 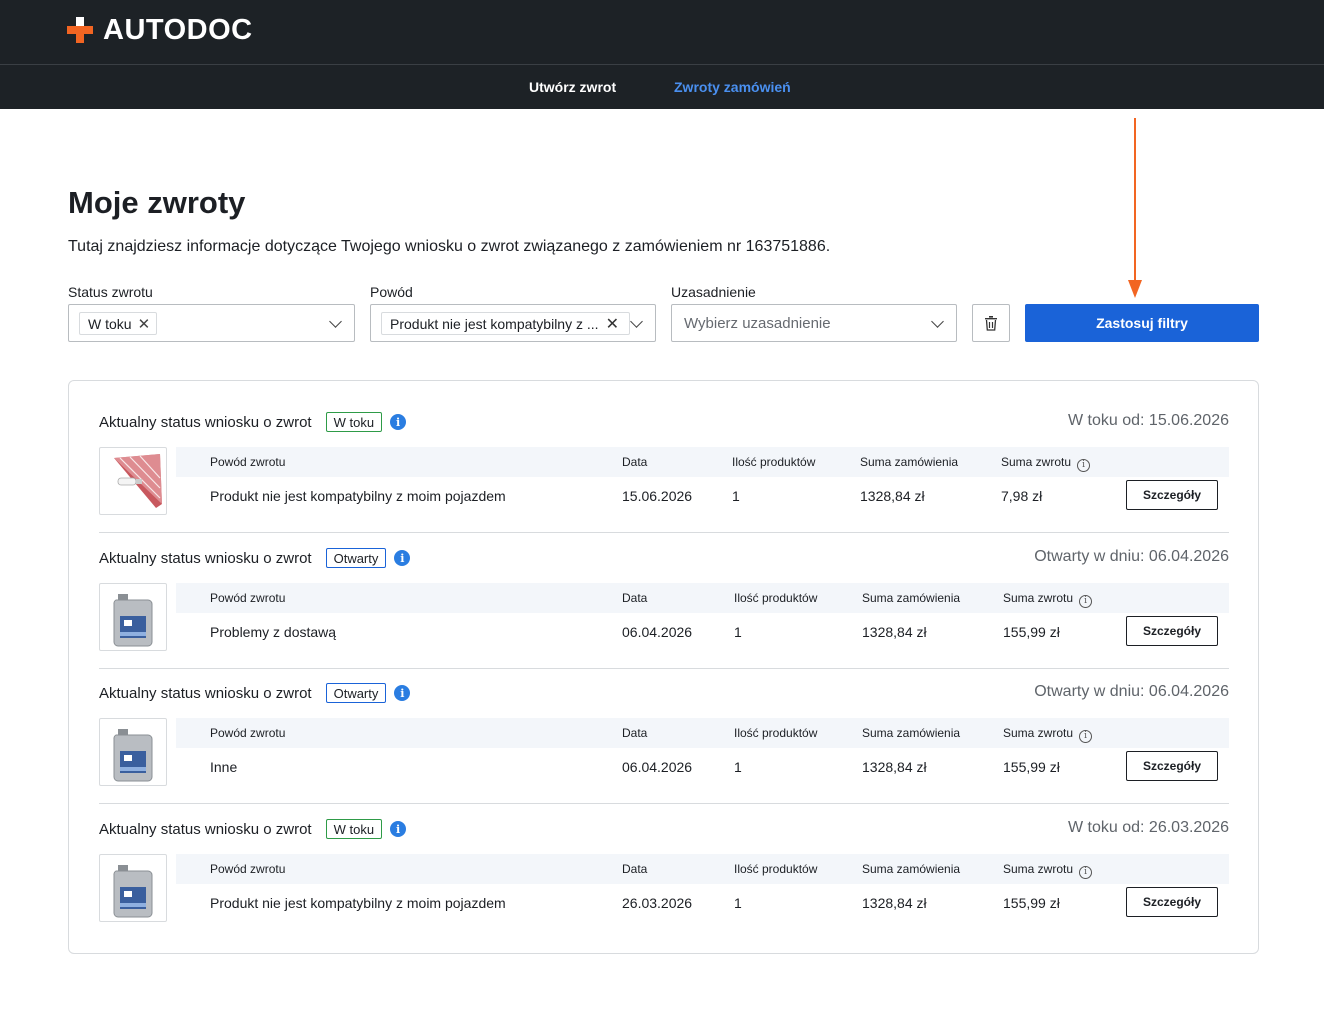 I want to click on cell-date: 26.03.2026, so click(x=657, y=903).